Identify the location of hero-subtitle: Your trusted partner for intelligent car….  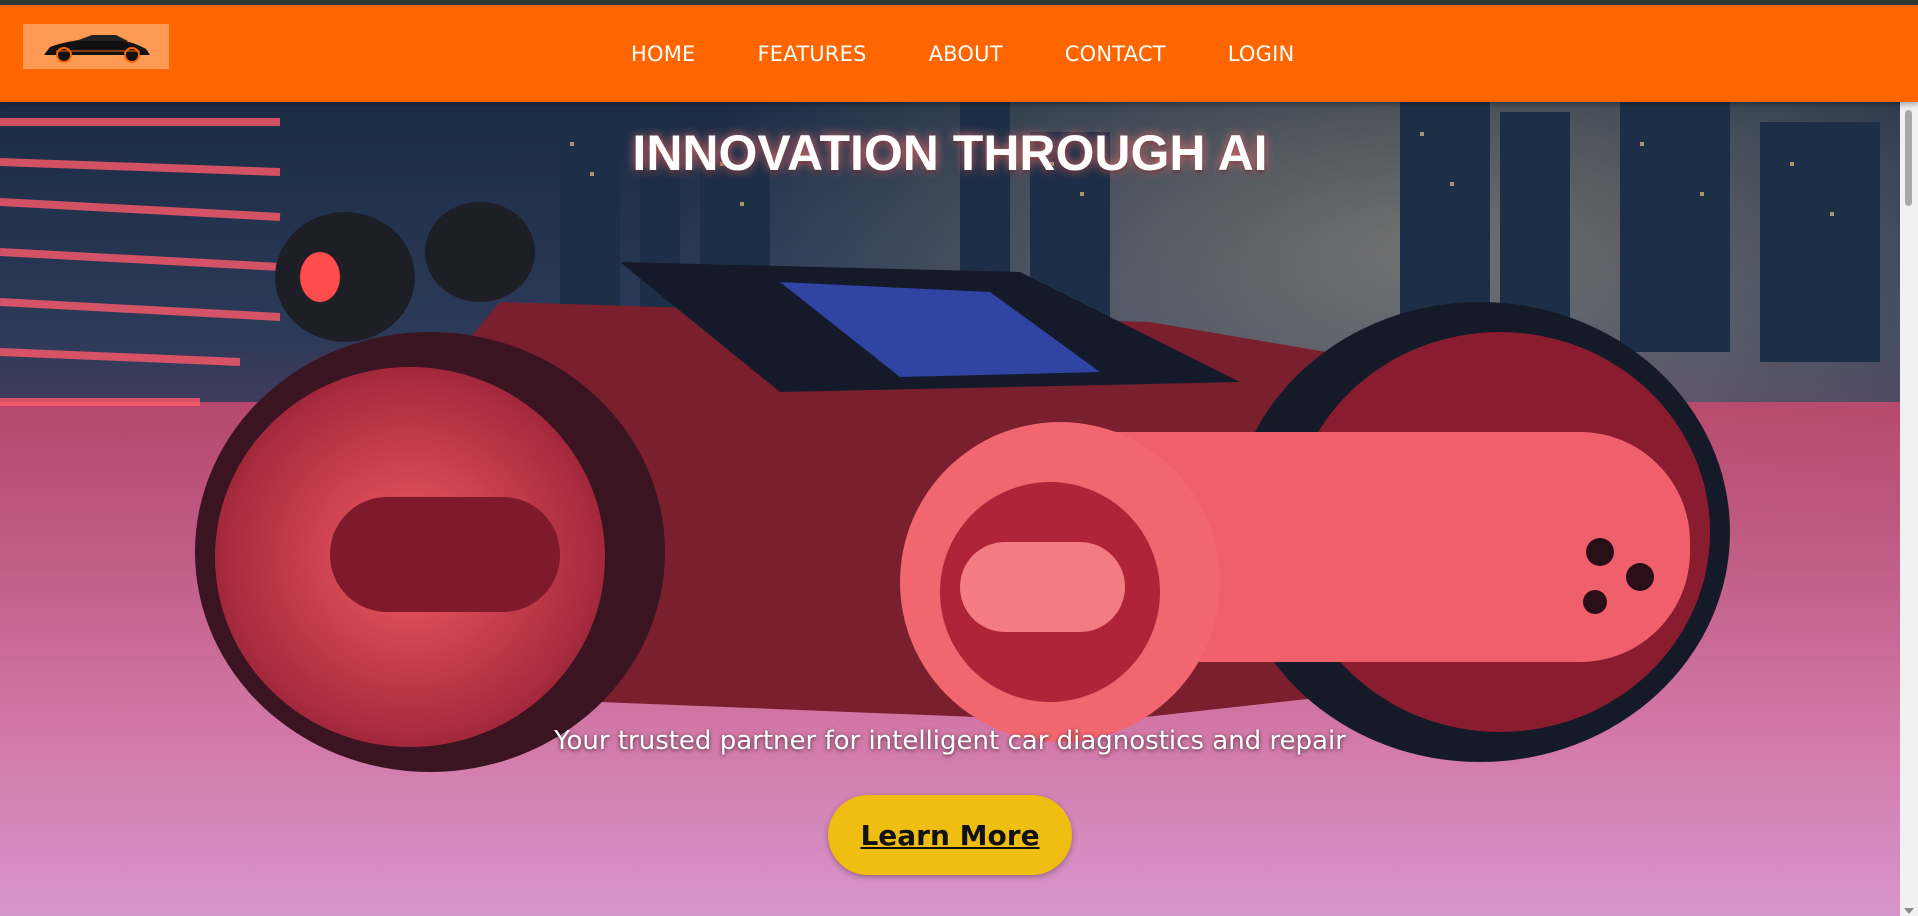
(950, 741).